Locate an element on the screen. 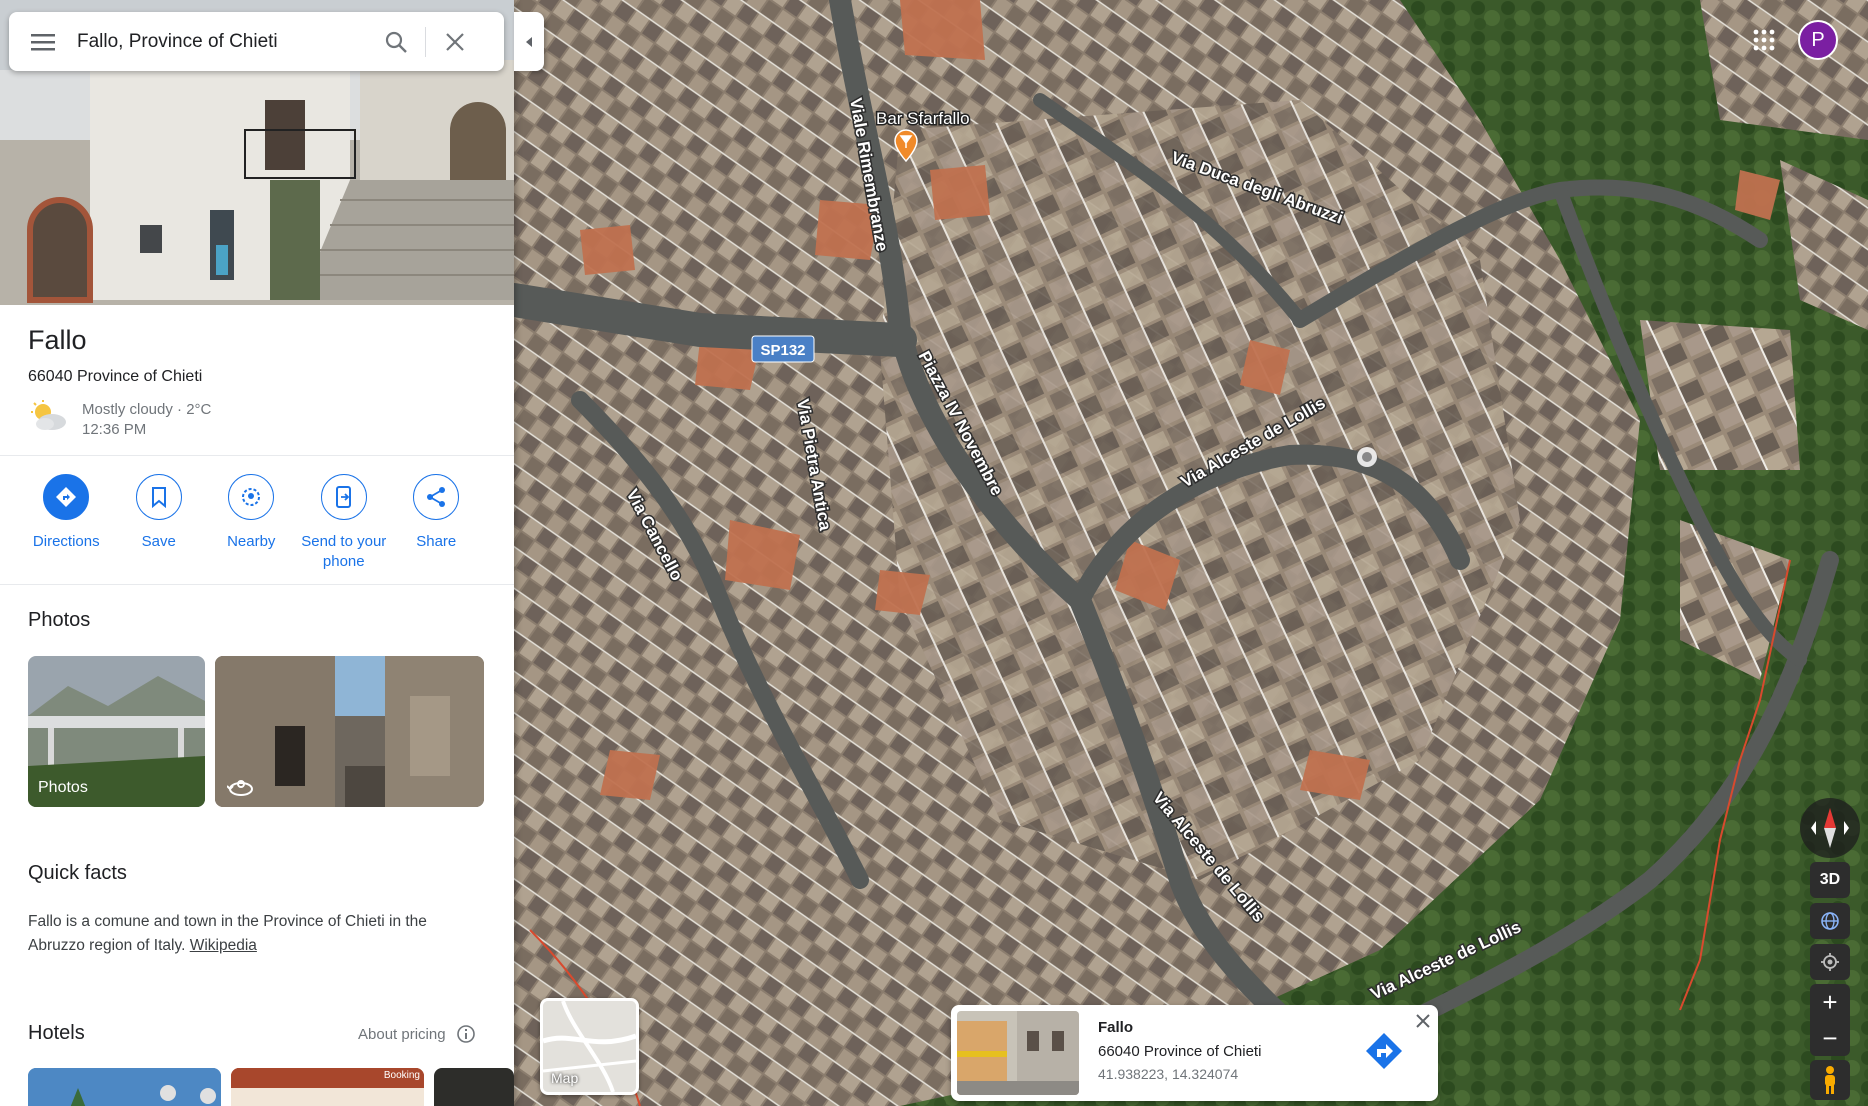 This screenshot has height=1106, width=1868. share-button: Share is located at coordinates (436, 523).